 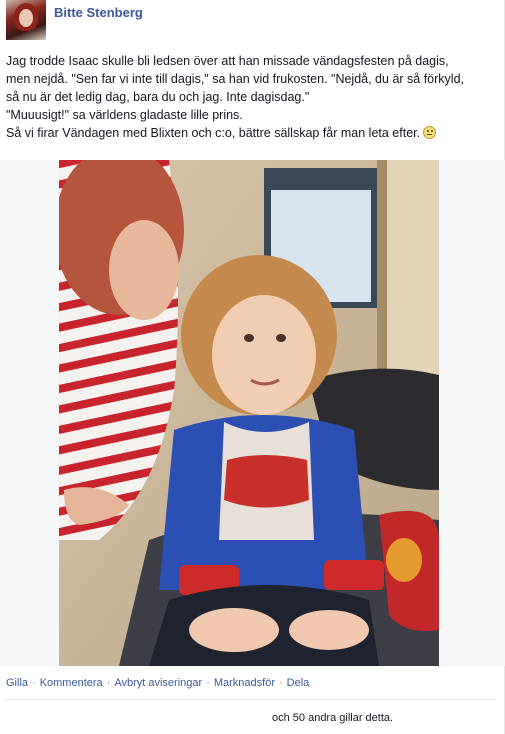 What do you see at coordinates (298, 683) in the screenshot?
I see `share-link: Dela` at bounding box center [298, 683].